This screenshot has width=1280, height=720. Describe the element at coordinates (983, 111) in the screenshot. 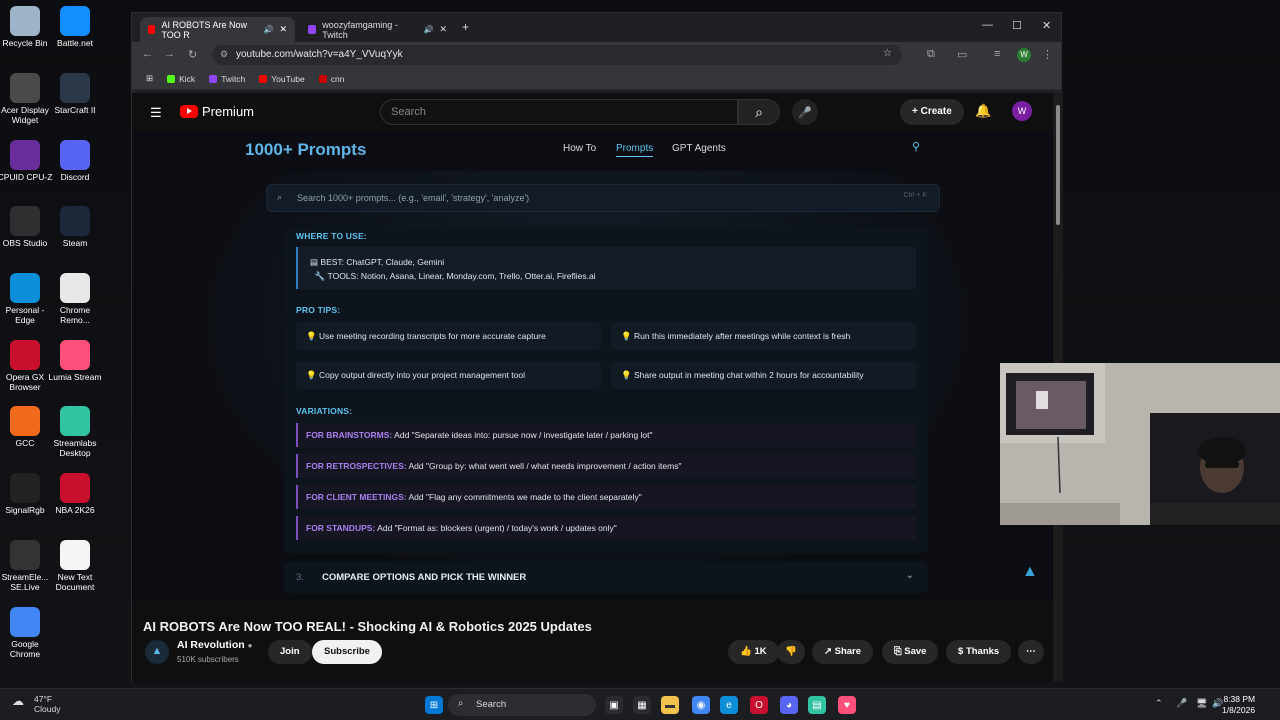

I see `notifications-bell-icon: 🔔` at that location.